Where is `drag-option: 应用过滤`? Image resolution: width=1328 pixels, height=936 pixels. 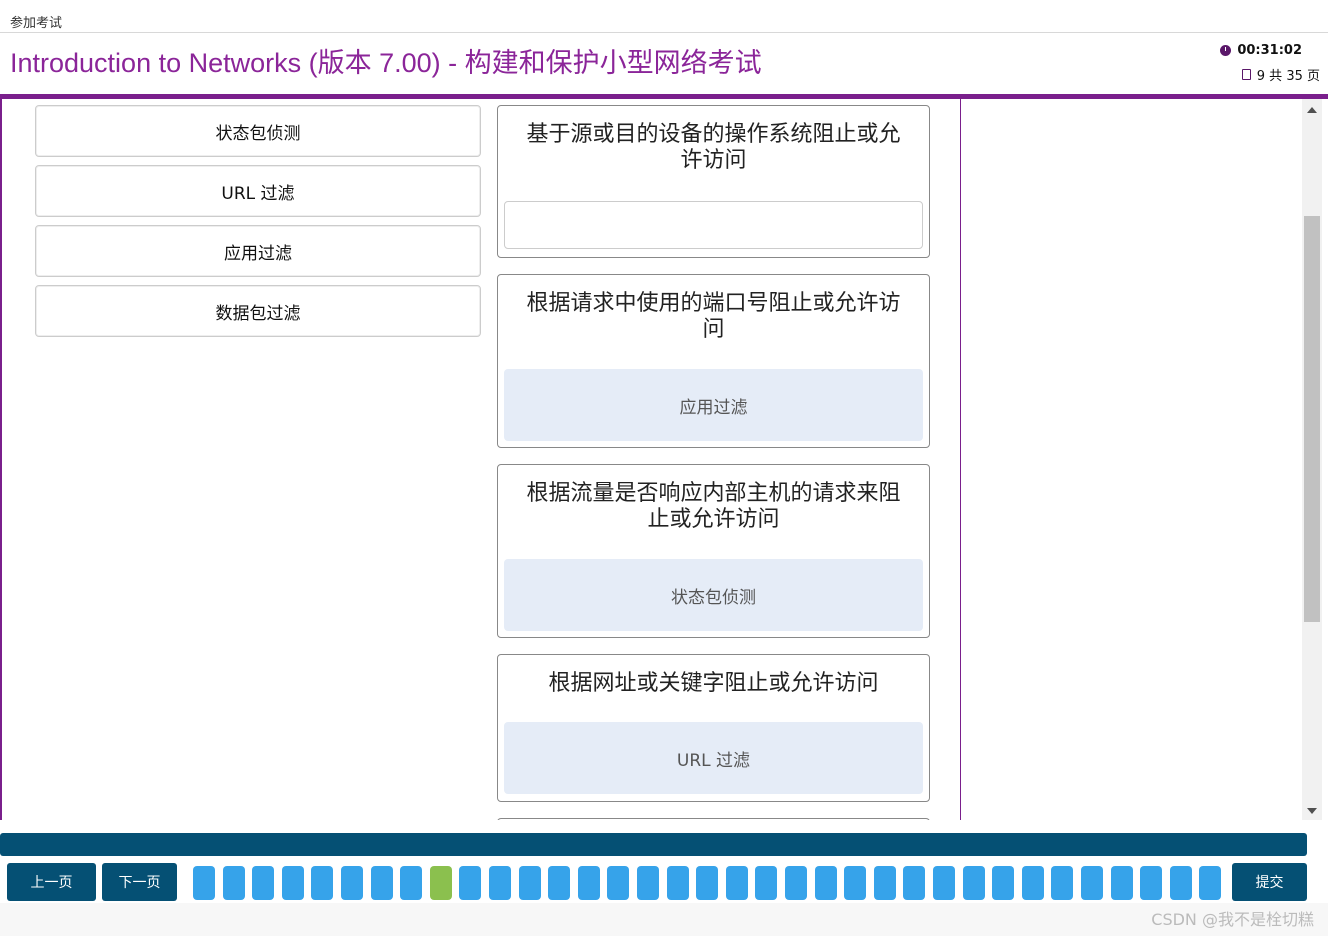 drag-option: 应用过滤 is located at coordinates (258, 251).